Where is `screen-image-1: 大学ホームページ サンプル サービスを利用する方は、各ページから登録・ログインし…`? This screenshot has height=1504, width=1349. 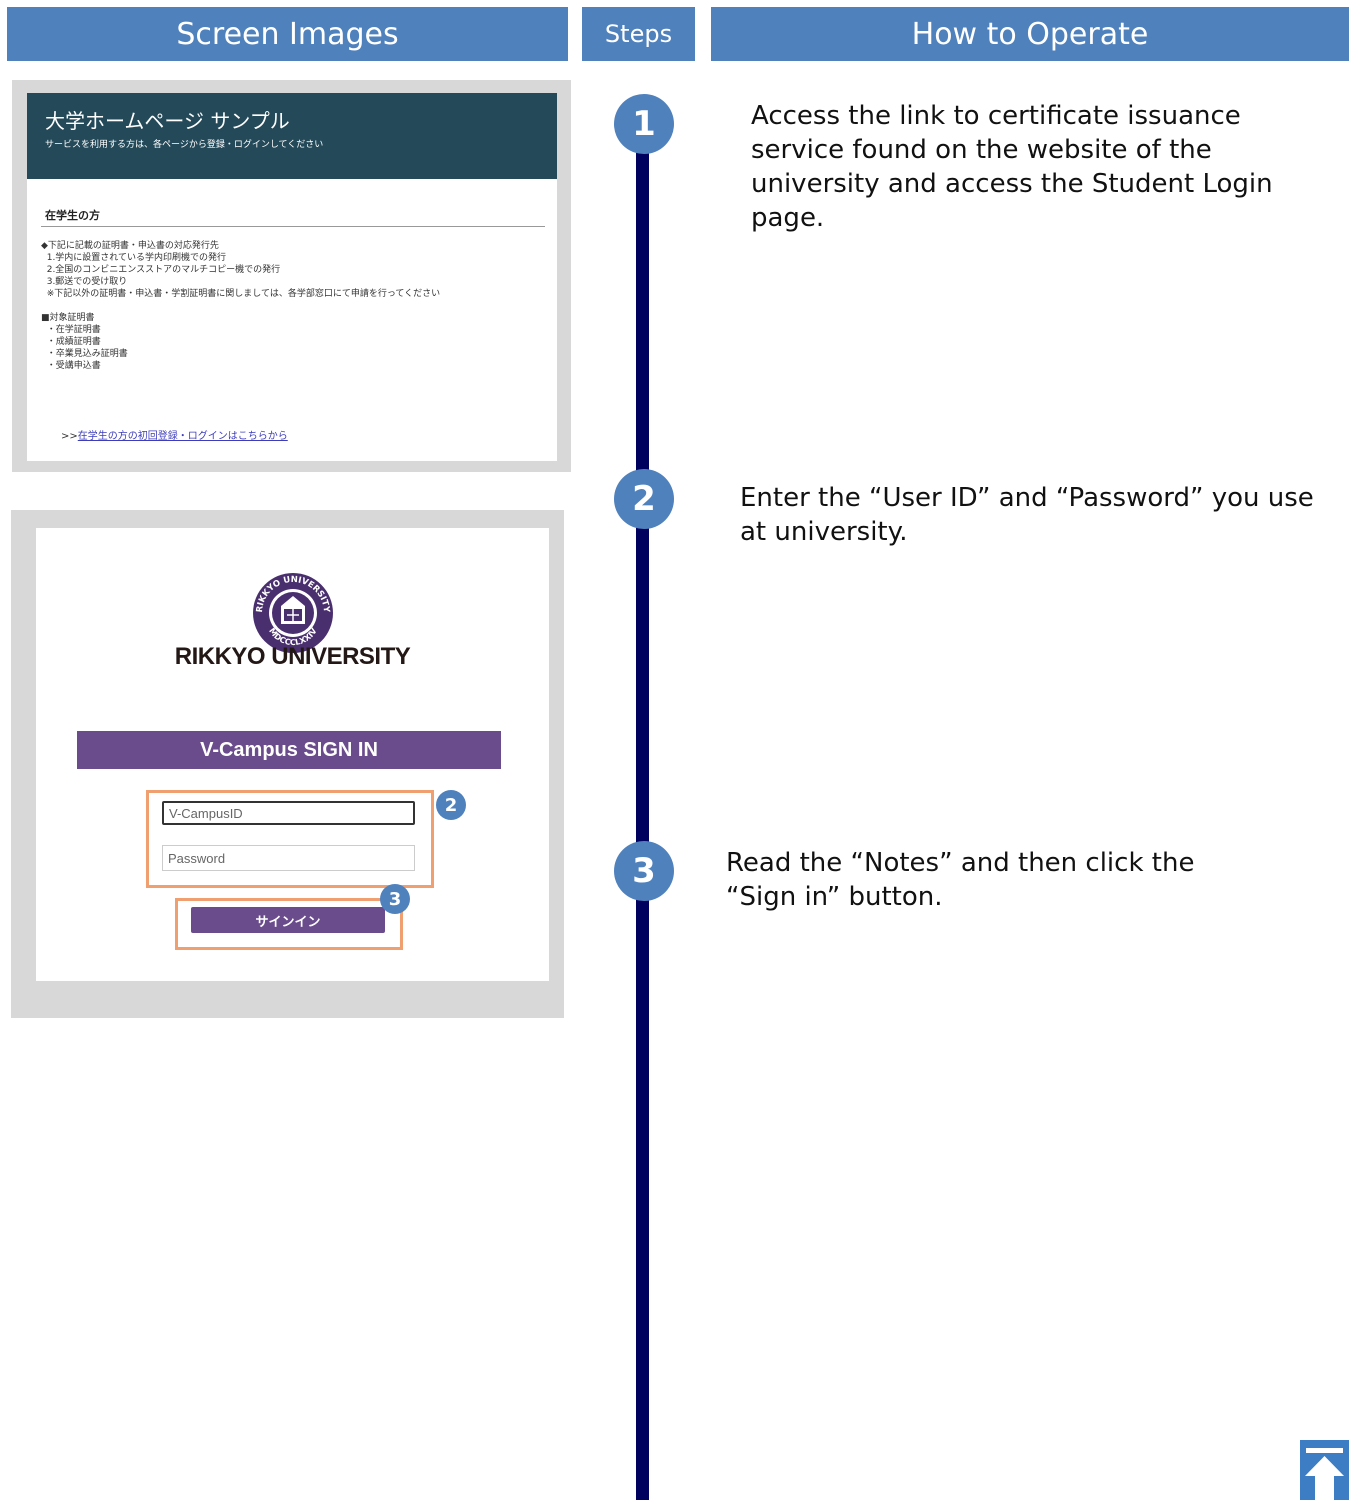
screen-image-1: 大学ホームページ サンプル サービスを利用する方は、各ページから登録・ログインし… is located at coordinates (291, 276).